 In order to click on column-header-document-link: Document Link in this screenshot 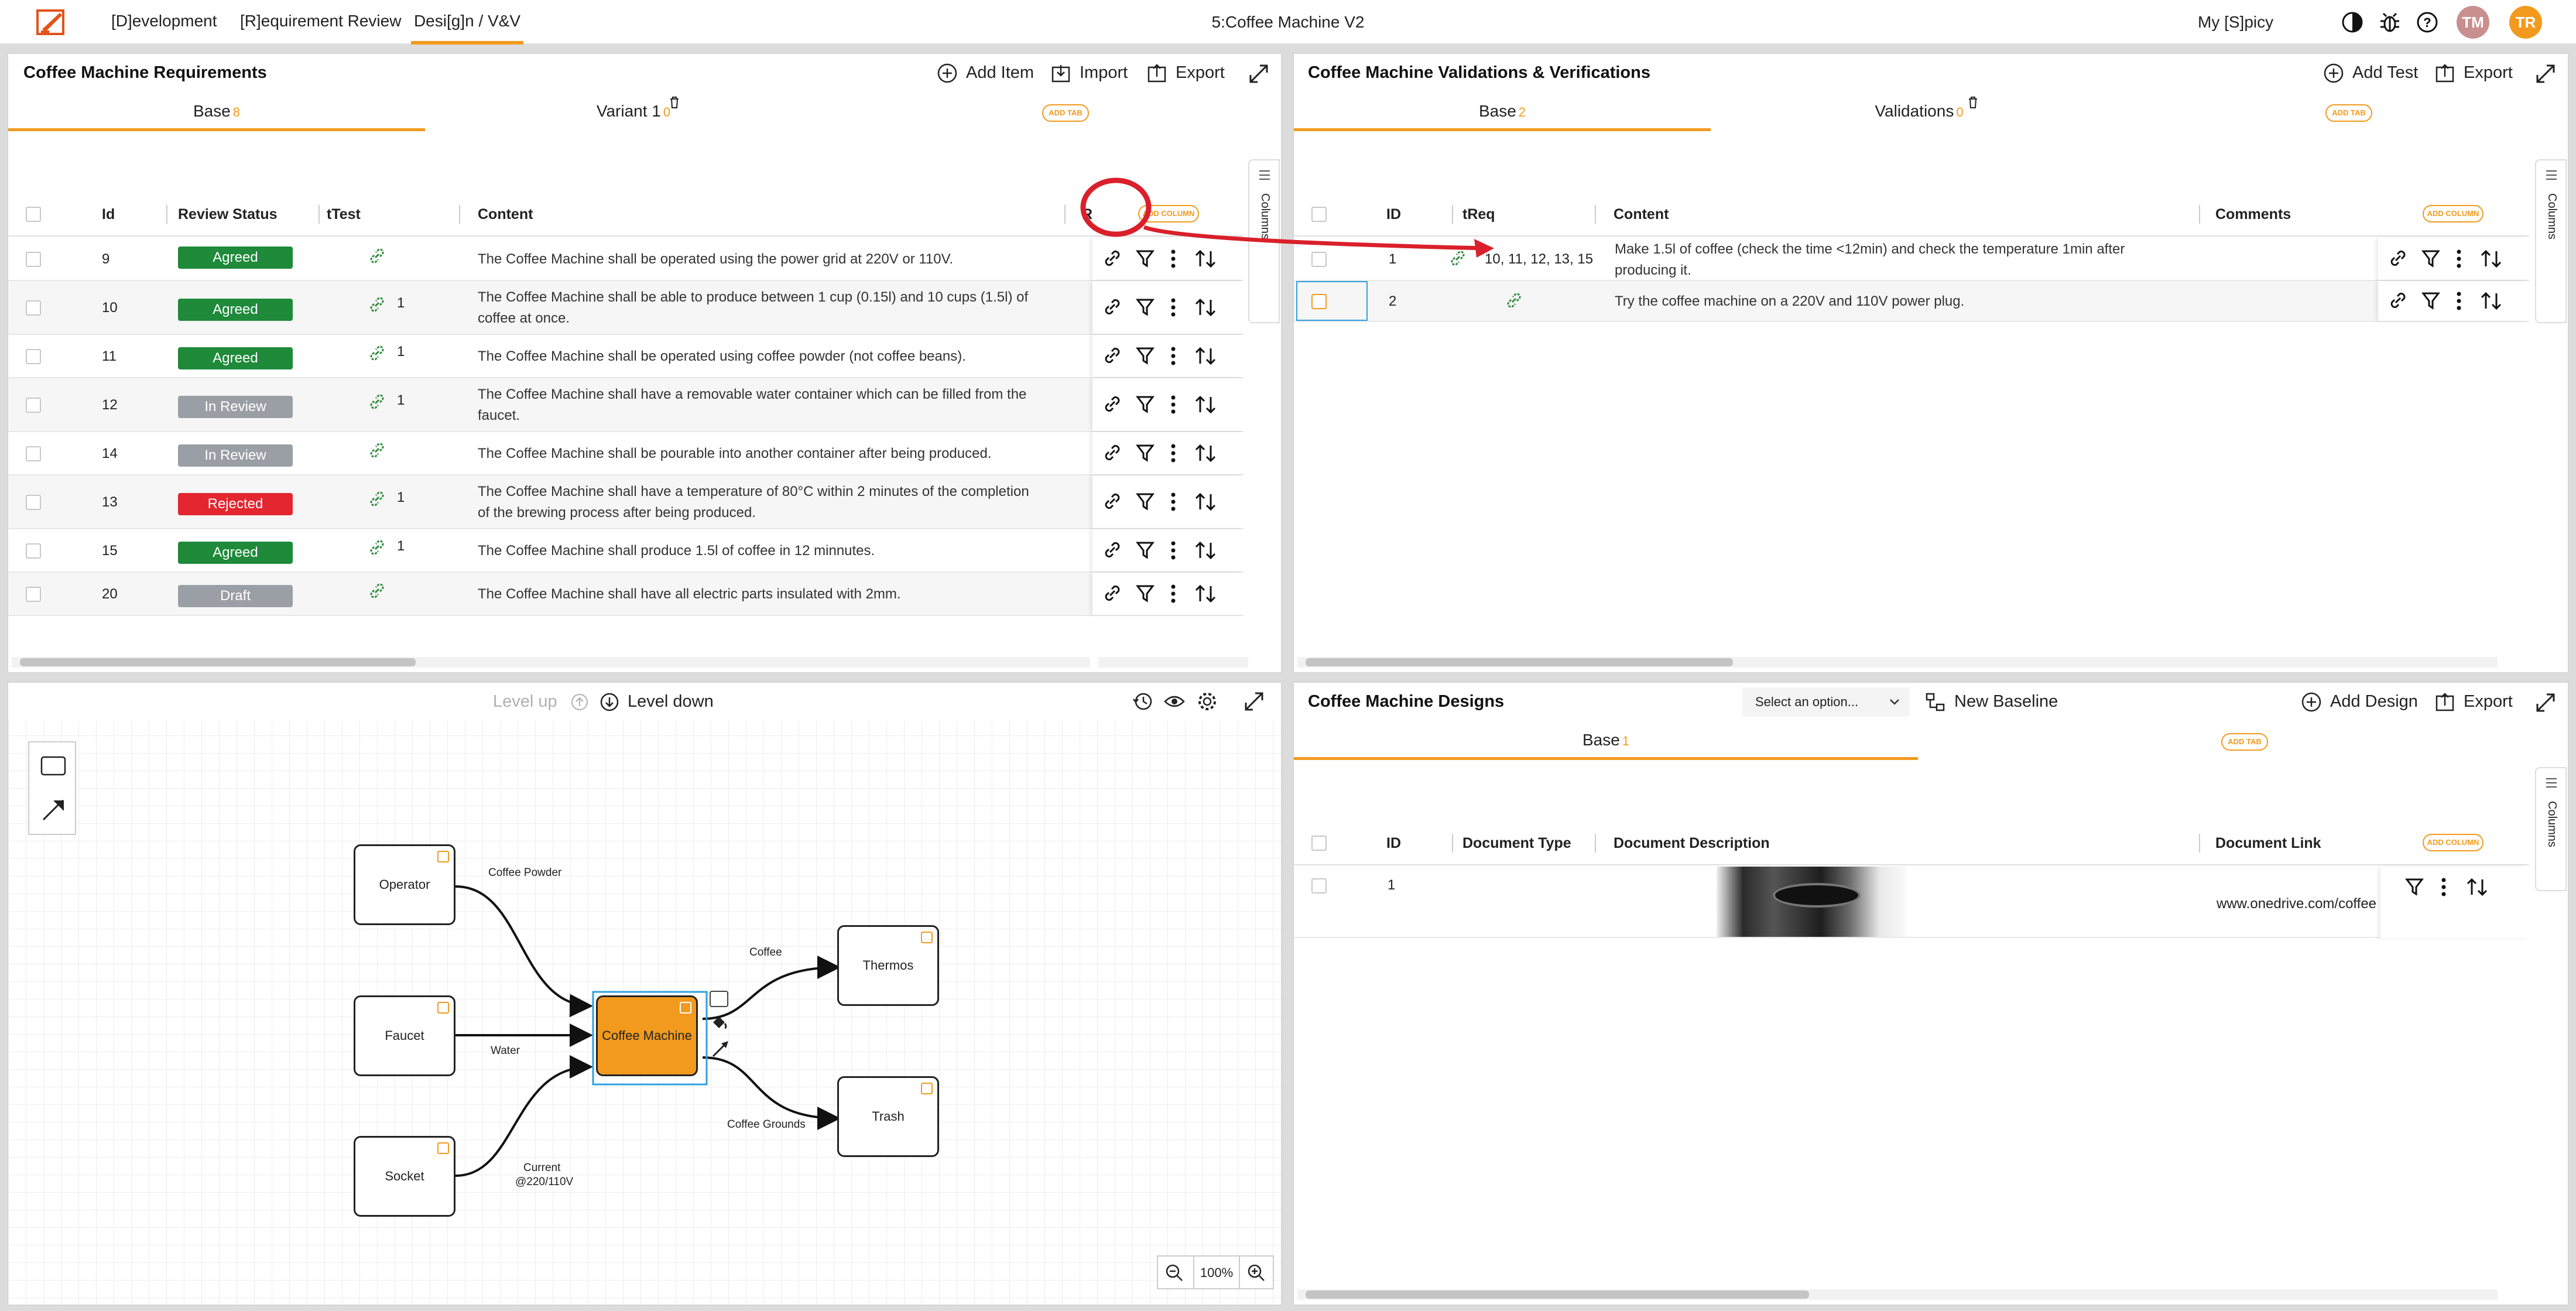, I will do `click(2268, 843)`.